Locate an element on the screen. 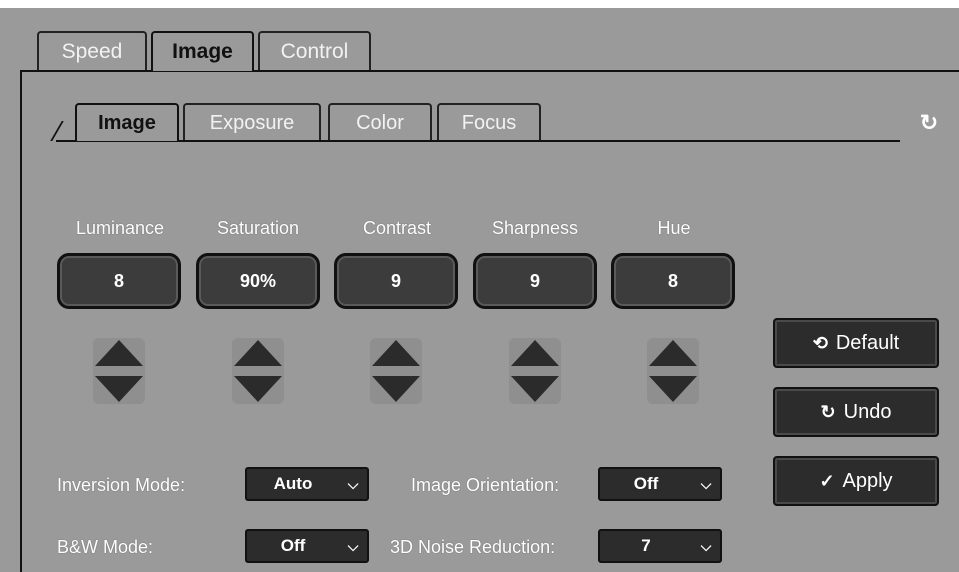 This screenshot has height=572, width=959. sharpness-label: Sharpness is located at coordinates (535, 228).